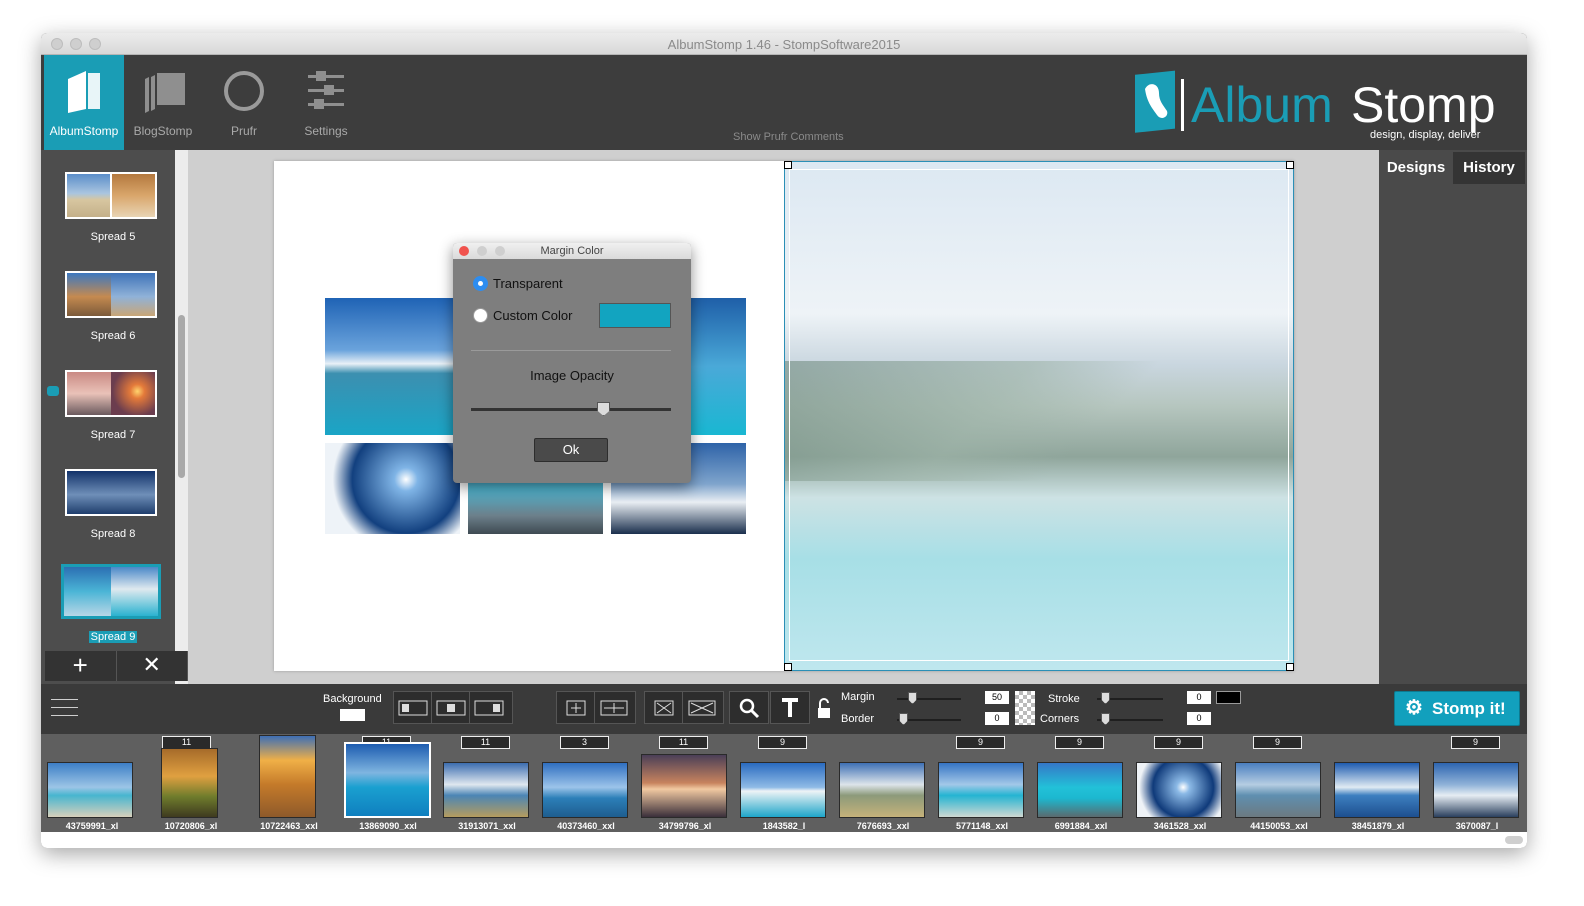  What do you see at coordinates (1414, 708) in the screenshot?
I see `gear-icon: ⚙` at bounding box center [1414, 708].